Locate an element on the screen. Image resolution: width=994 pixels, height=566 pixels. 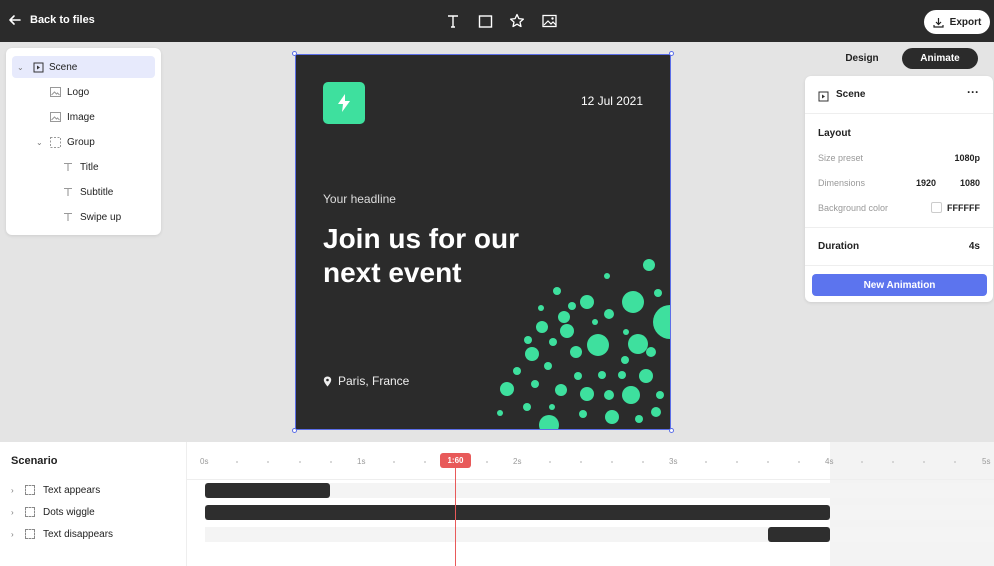
size-preset-row: Size preset 1080p is located at coordinates (899, 158).